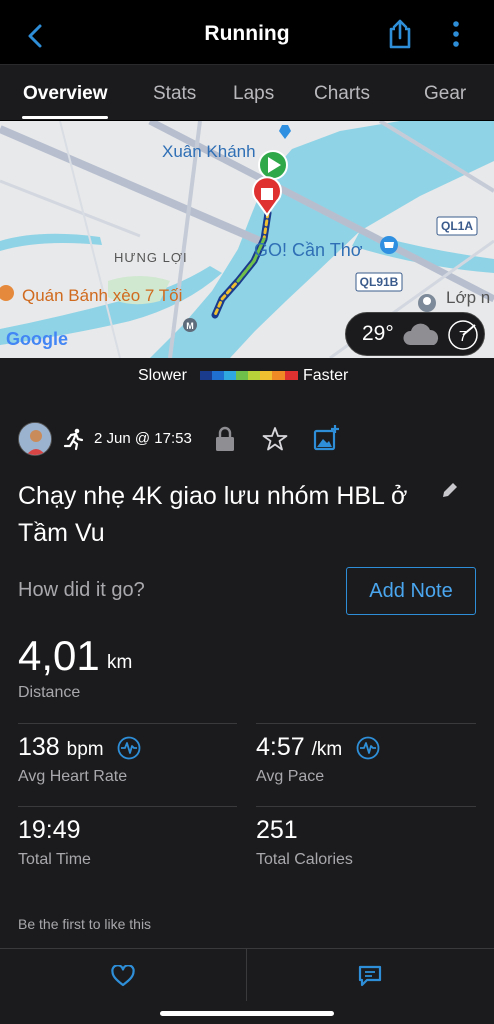 The width and height of the screenshot is (494, 1024). What do you see at coordinates (49, 830) in the screenshot?
I see `total-time-value: 19:49` at bounding box center [49, 830].